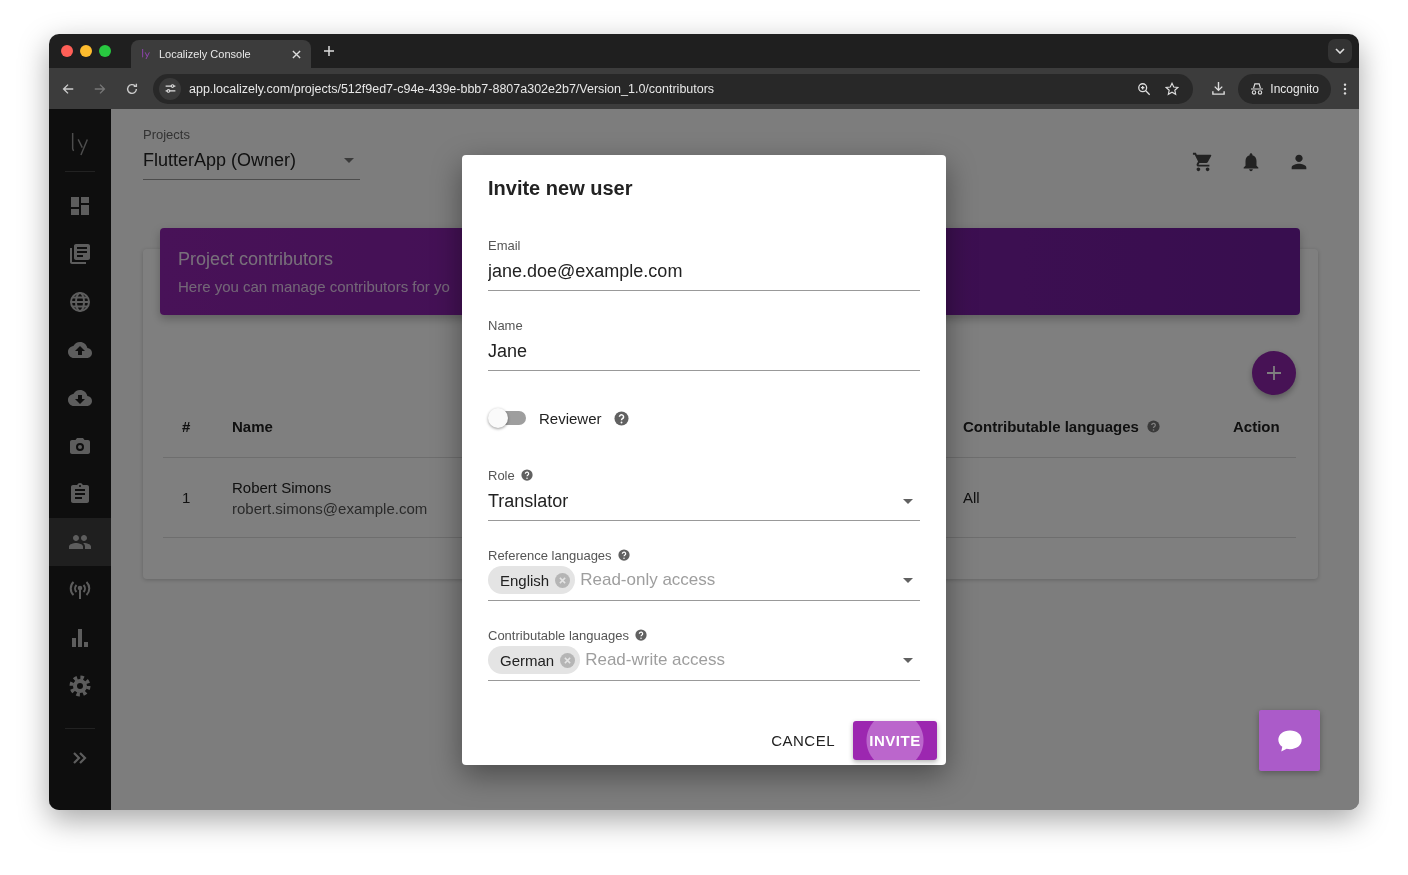 The height and width of the screenshot is (875, 1408). What do you see at coordinates (80, 686) in the screenshot?
I see `settings-icon` at bounding box center [80, 686].